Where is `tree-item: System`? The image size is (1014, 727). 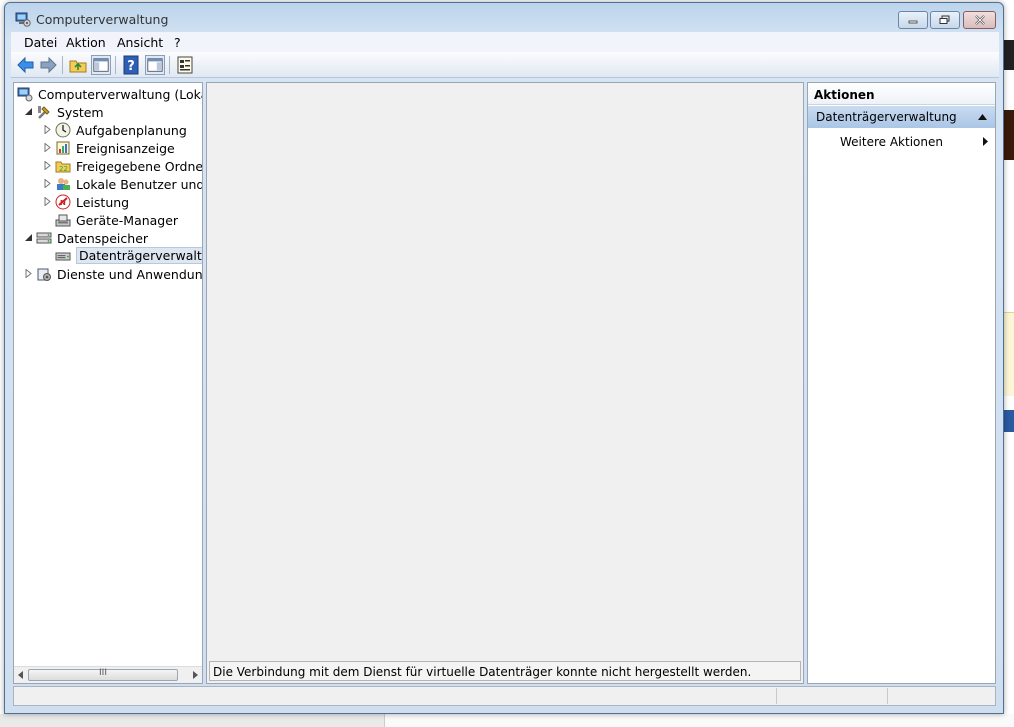 tree-item: System is located at coordinates (108, 112).